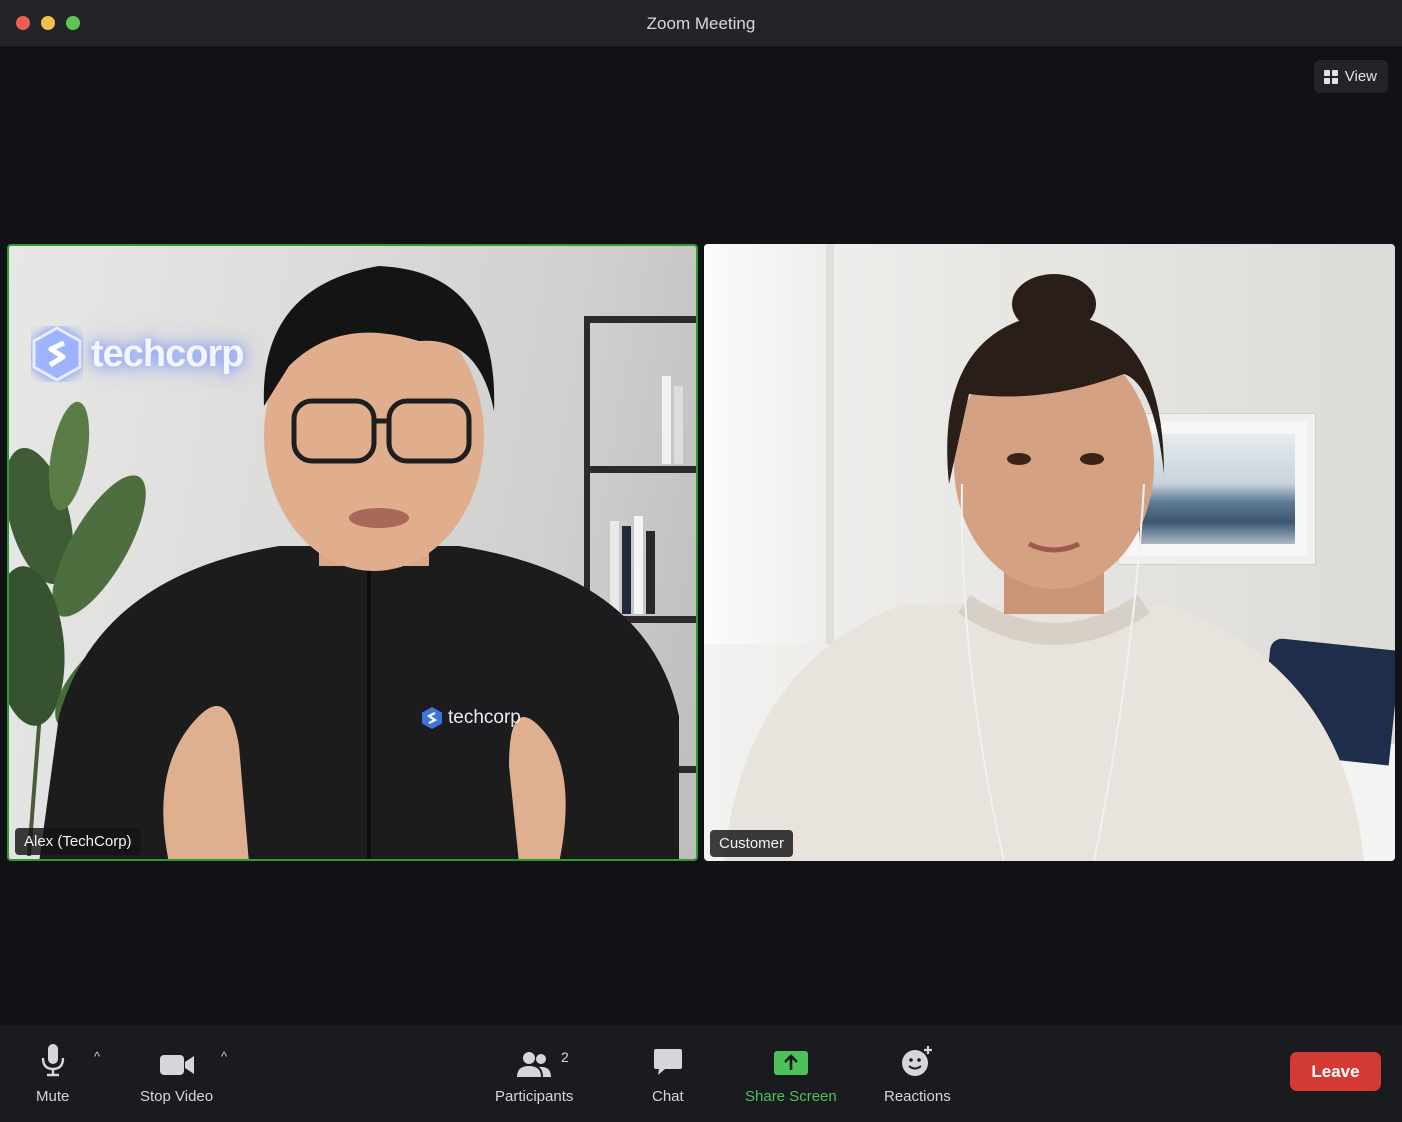 The width and height of the screenshot is (1402, 1122). What do you see at coordinates (52, 1060) in the screenshot?
I see `microphone-icon` at bounding box center [52, 1060].